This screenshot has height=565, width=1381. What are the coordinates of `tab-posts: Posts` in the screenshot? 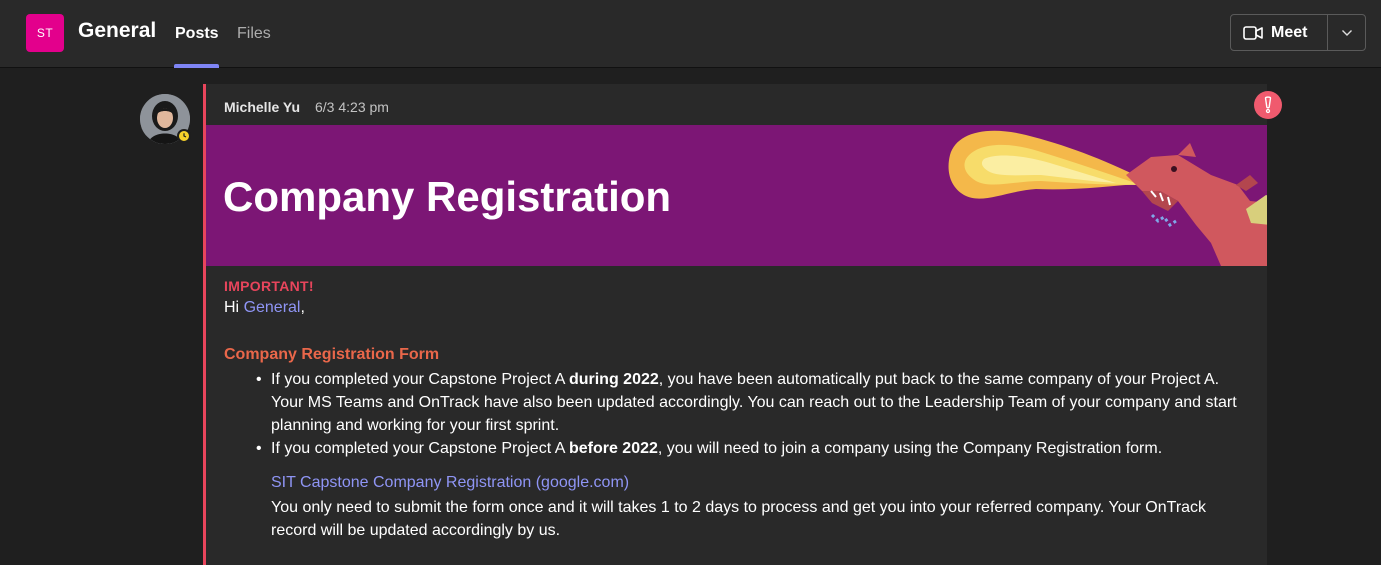 It's located at (197, 34).